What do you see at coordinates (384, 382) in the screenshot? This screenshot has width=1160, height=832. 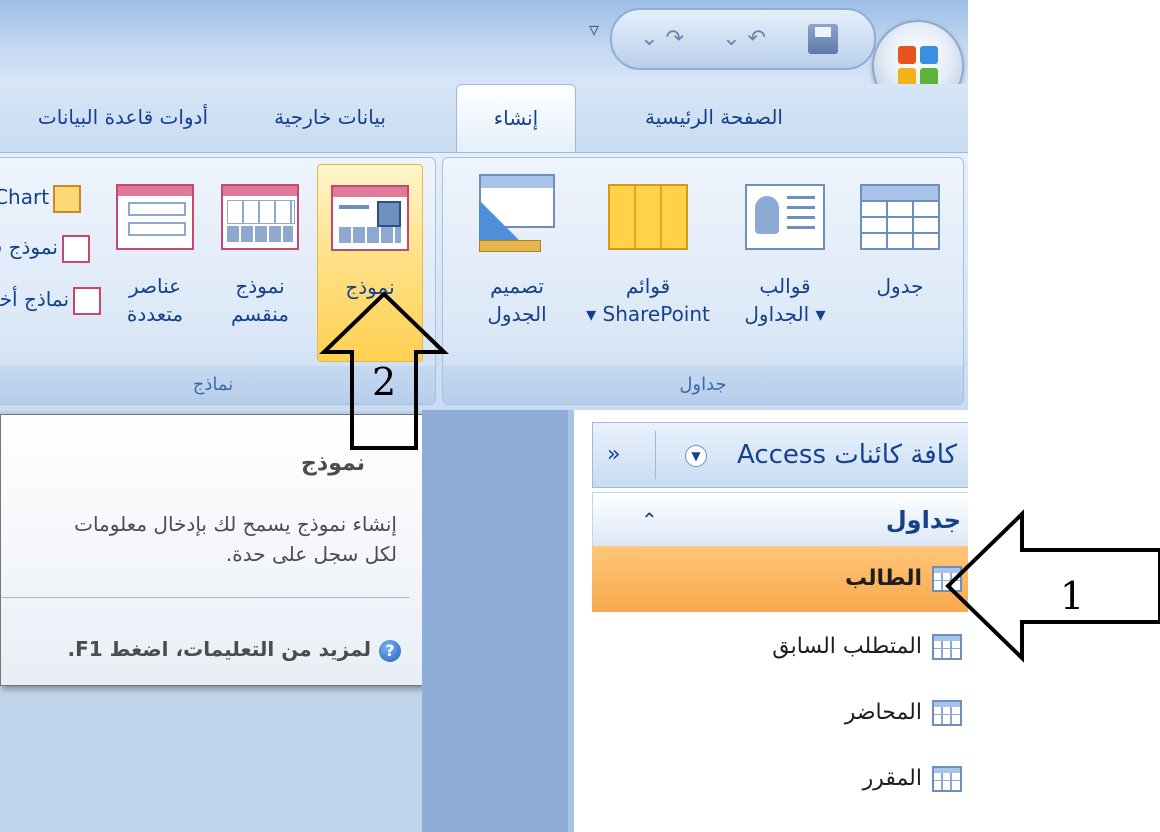 I see `callout-number-2: 2` at bounding box center [384, 382].